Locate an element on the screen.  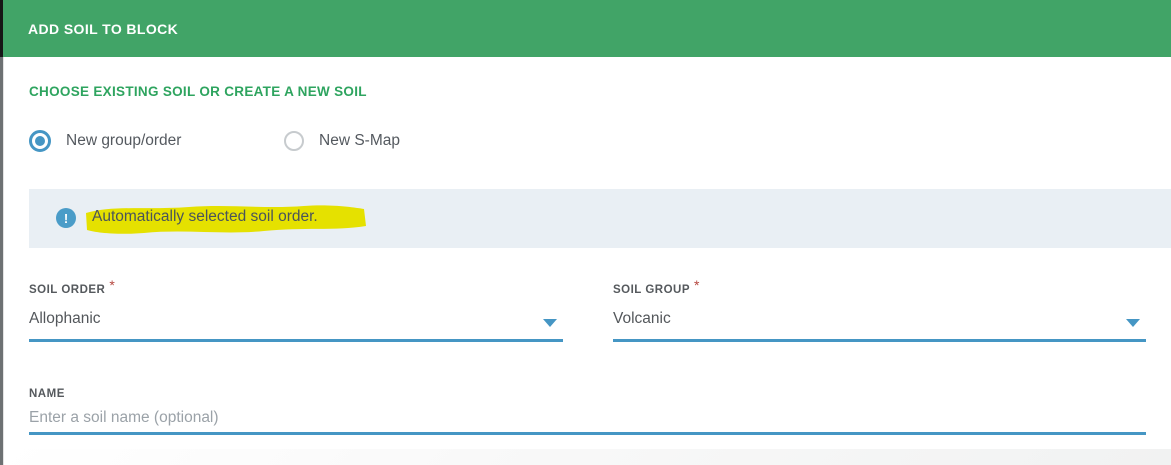
info-banner: ! Automatically selected soil order. is located at coordinates (600, 218).